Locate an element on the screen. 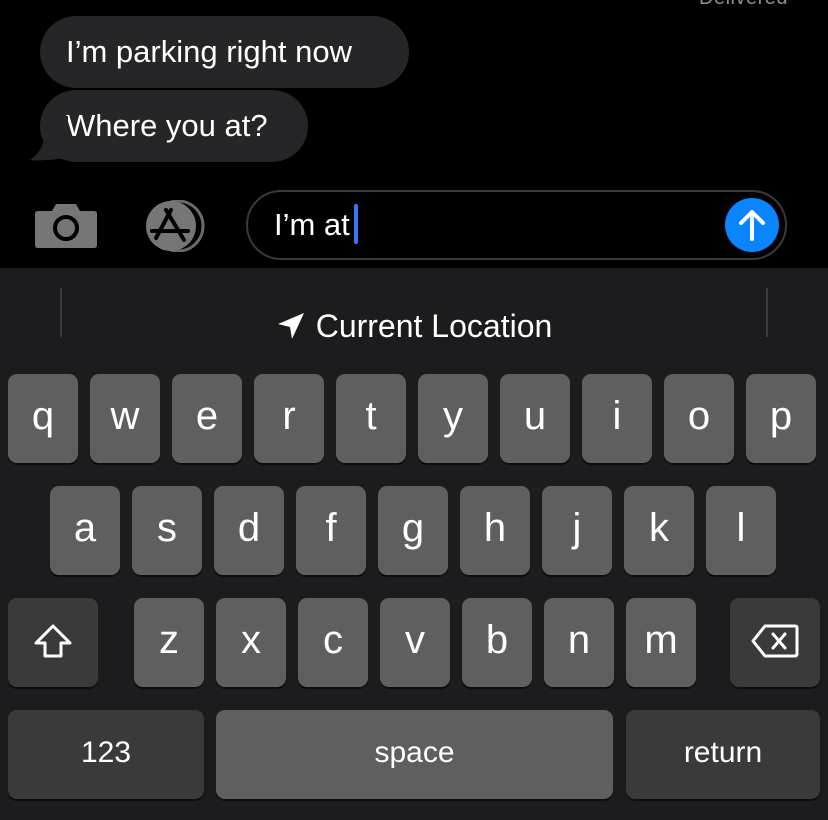 This screenshot has height=820, width=828. shift-key is located at coordinates (53, 642).